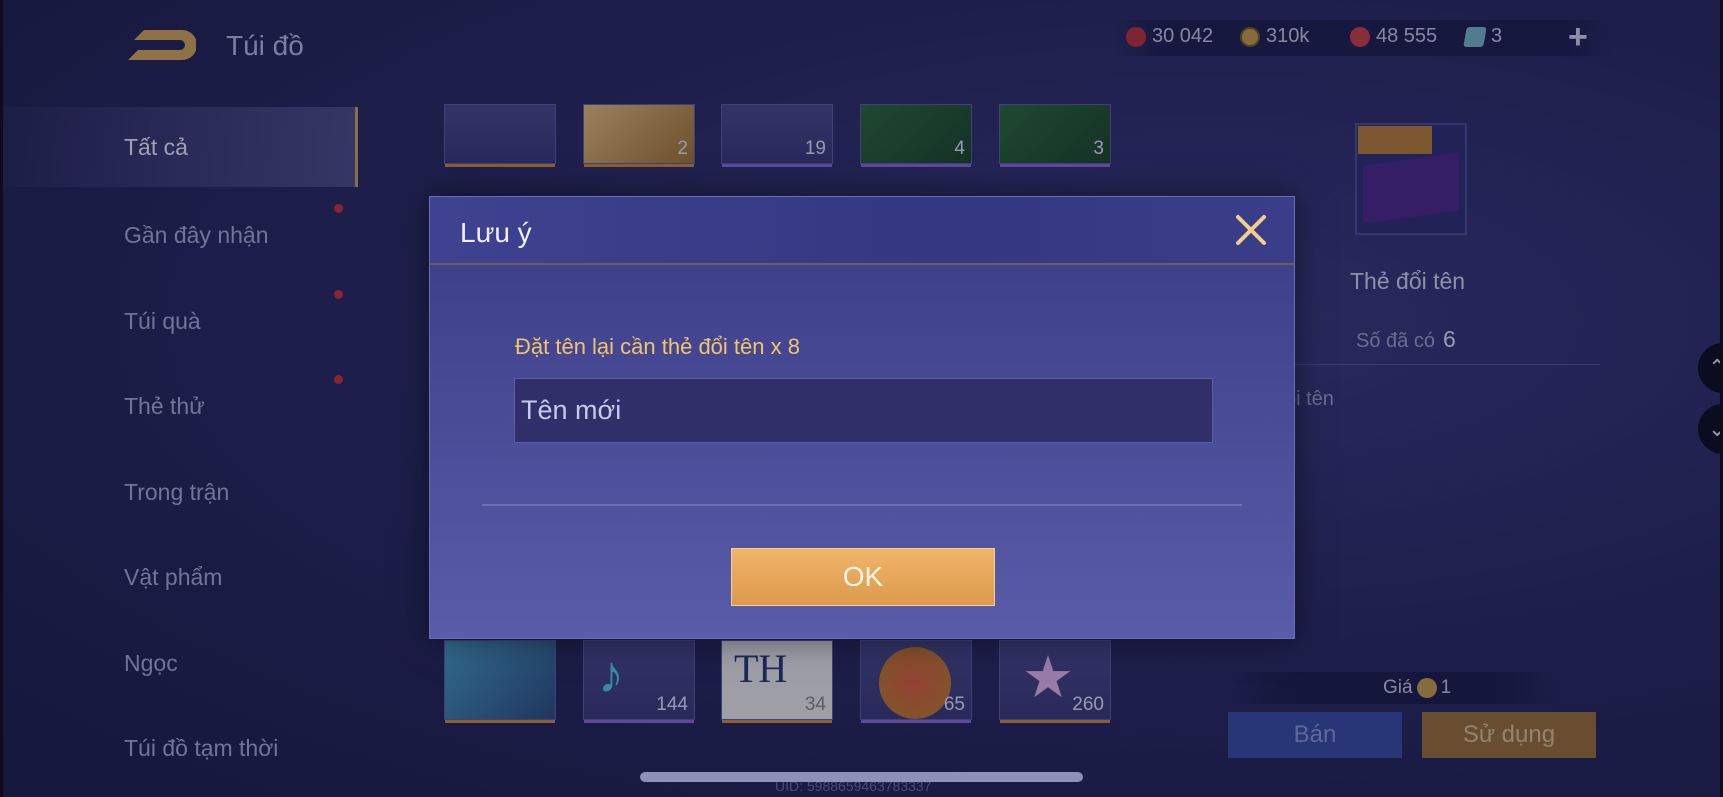 This screenshot has height=797, width=1723. I want to click on close-button, so click(1251, 230).